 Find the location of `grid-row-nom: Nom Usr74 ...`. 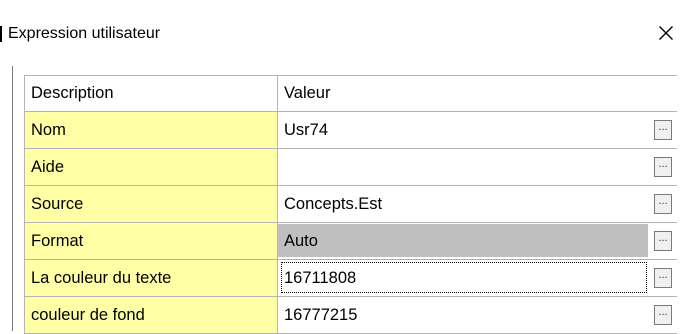

grid-row-nom: Nom Usr74 ... is located at coordinates (350, 130).